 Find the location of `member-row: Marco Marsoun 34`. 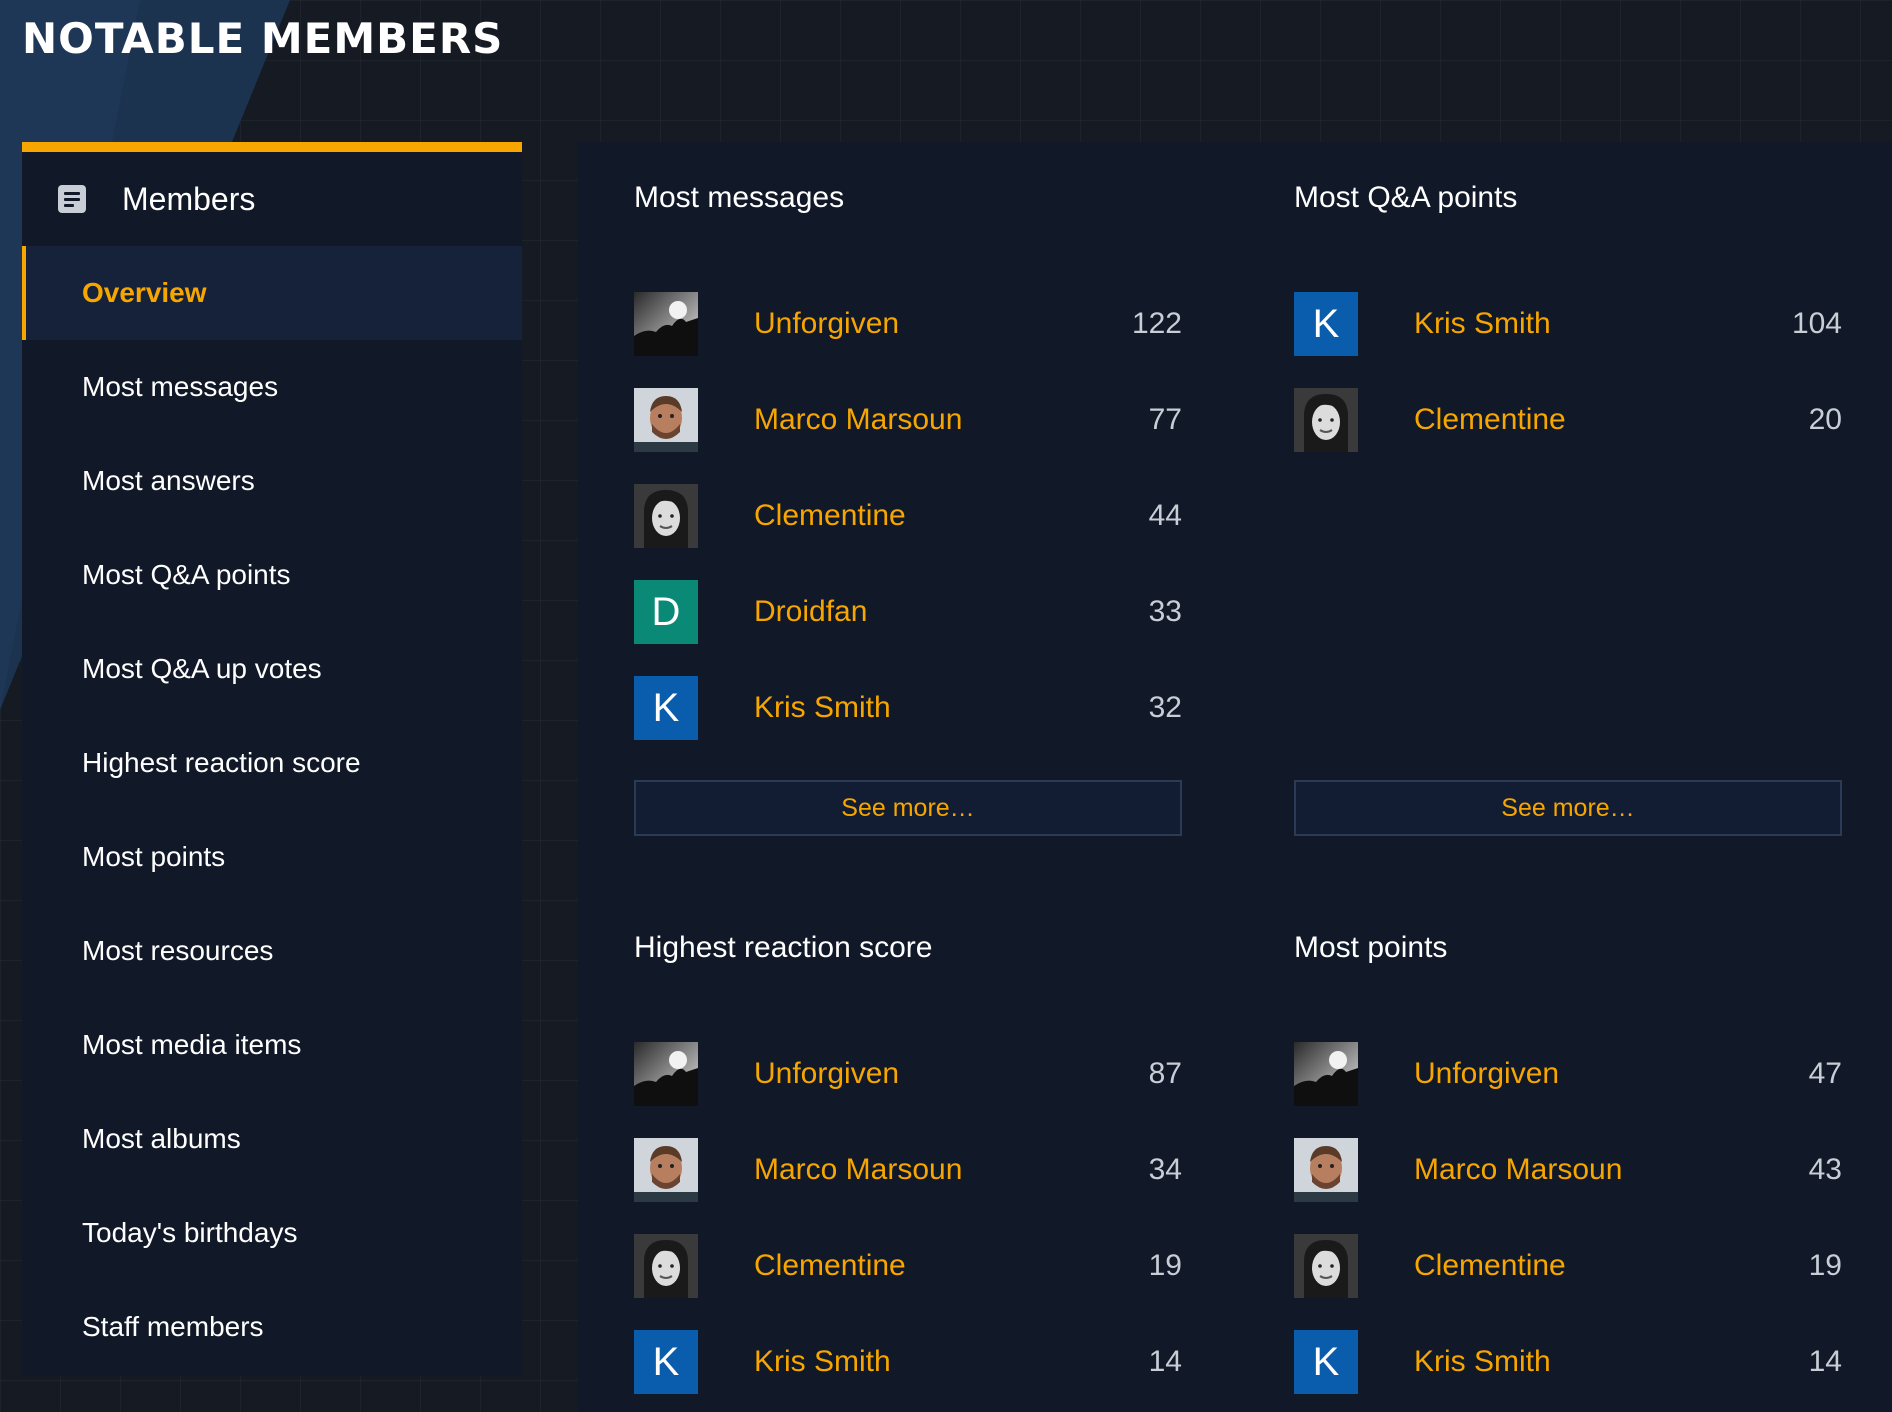

member-row: Marco Marsoun 34 is located at coordinates (908, 1186).